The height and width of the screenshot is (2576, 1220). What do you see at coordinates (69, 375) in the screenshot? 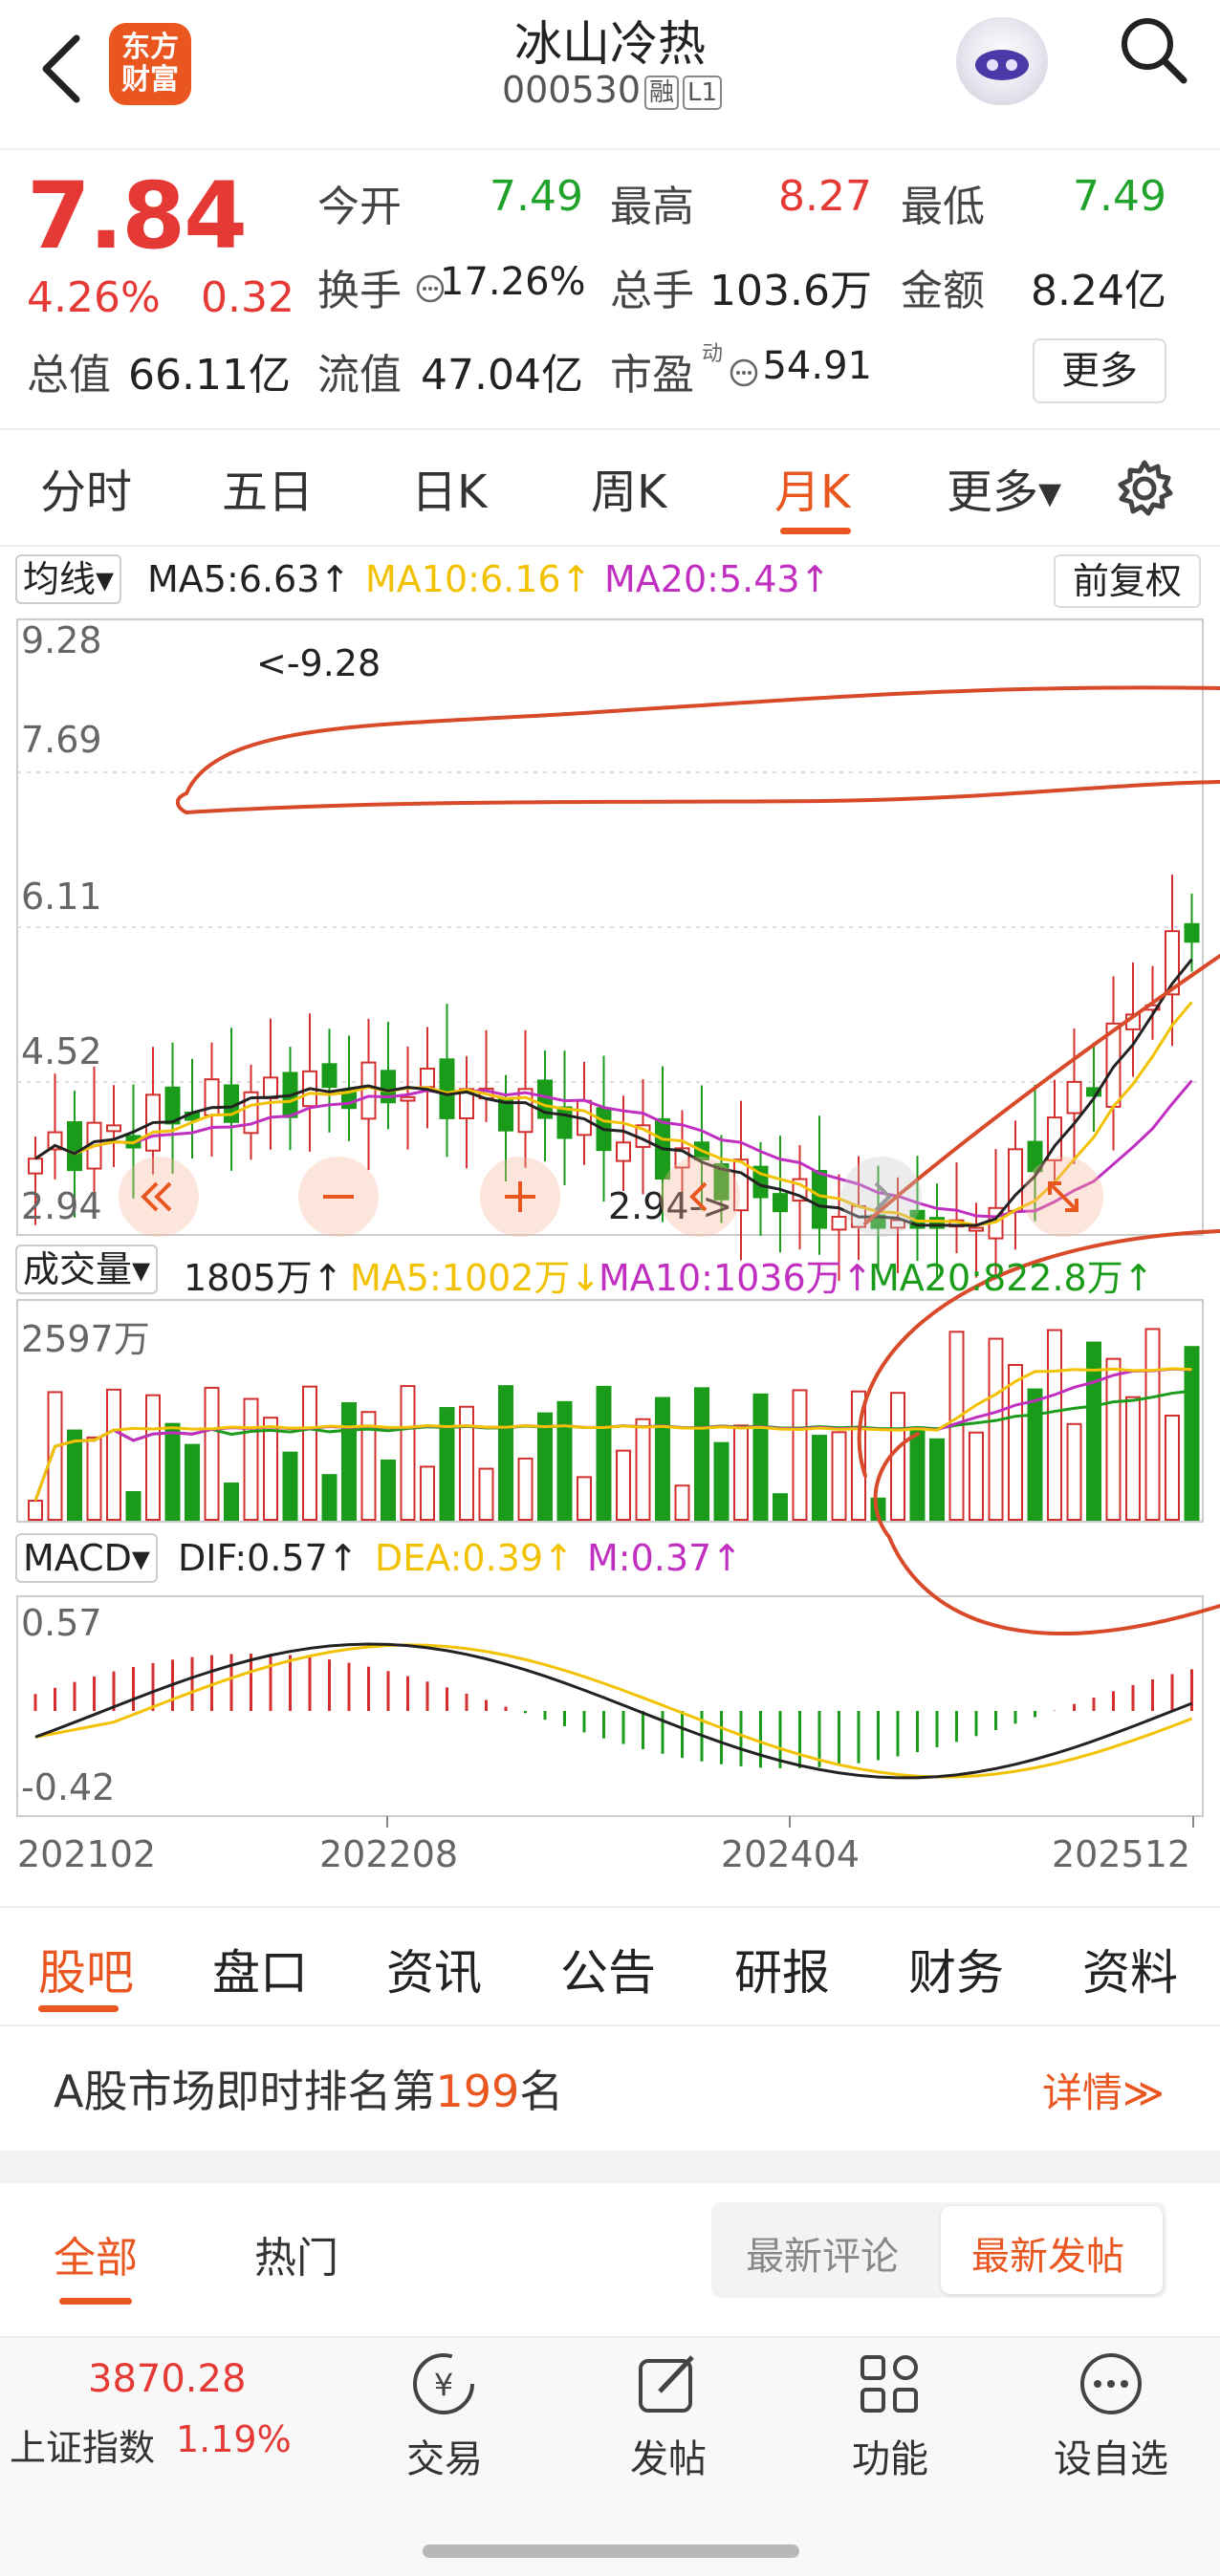
I see `market-cap-label: 总值` at bounding box center [69, 375].